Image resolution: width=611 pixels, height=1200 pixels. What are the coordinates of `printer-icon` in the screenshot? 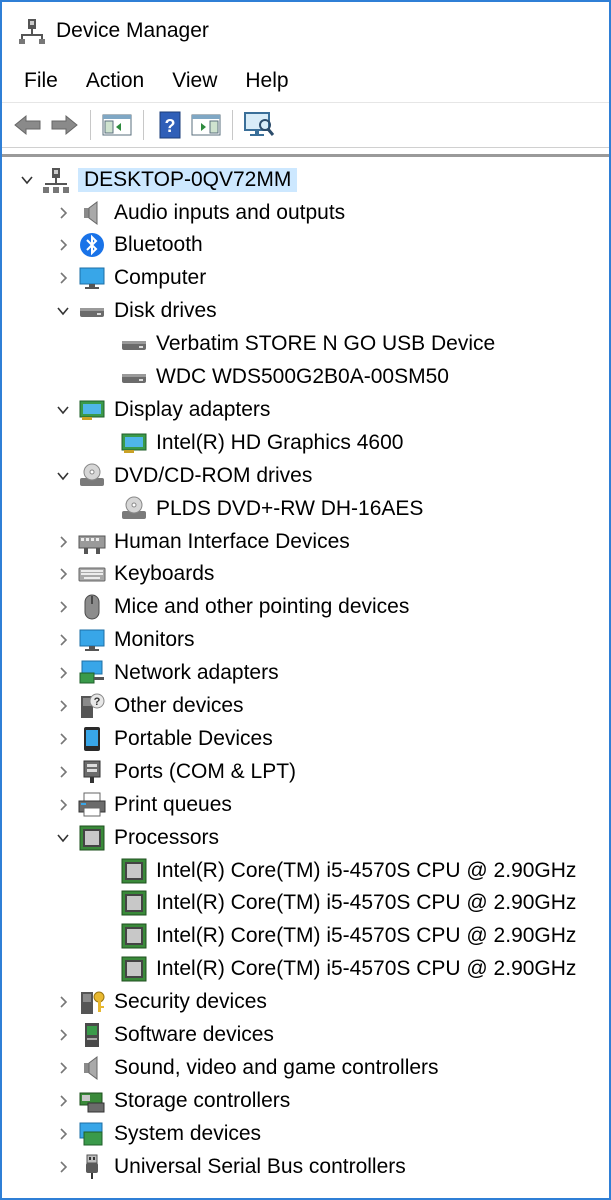 It's located at (92, 805).